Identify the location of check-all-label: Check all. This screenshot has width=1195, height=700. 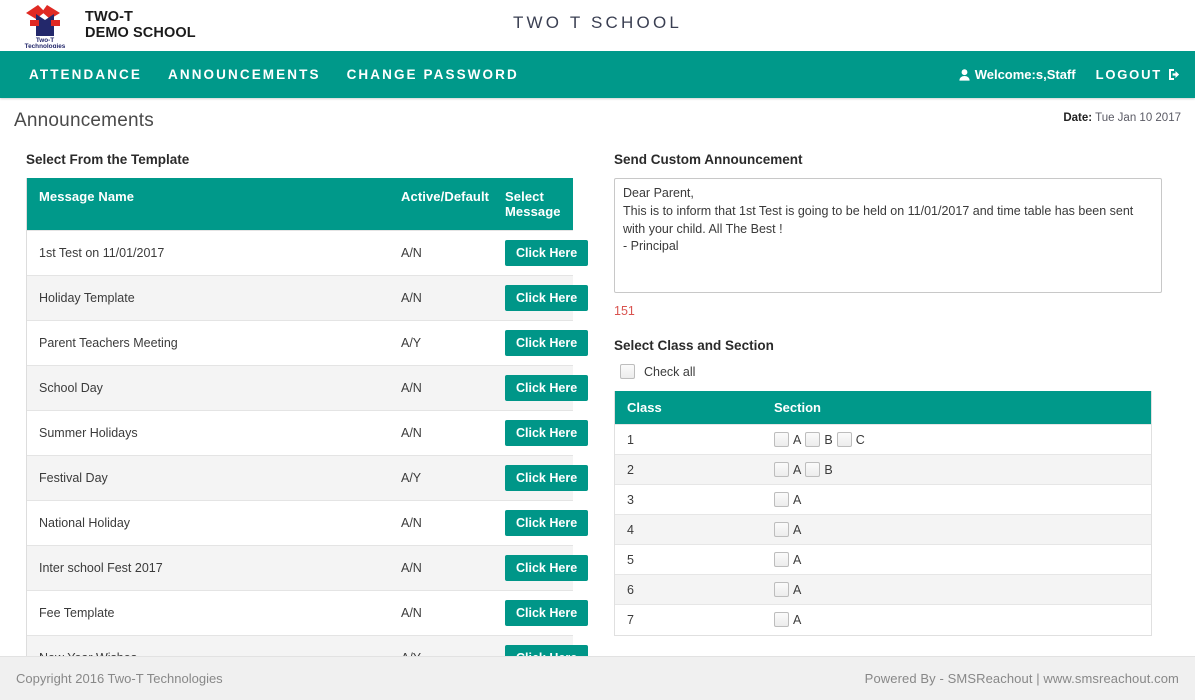
(670, 371).